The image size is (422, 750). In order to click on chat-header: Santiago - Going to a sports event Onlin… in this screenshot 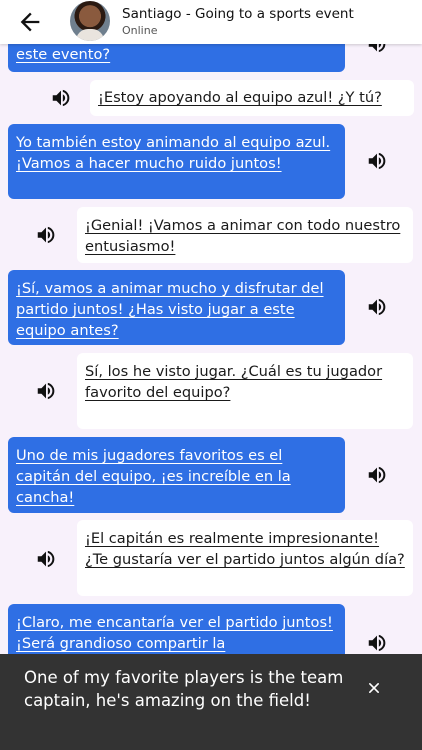, I will do `click(211, 22)`.